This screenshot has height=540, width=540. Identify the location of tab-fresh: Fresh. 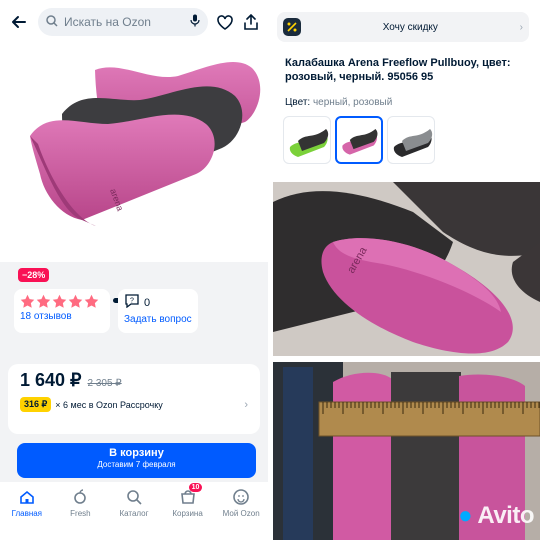
(80, 514).